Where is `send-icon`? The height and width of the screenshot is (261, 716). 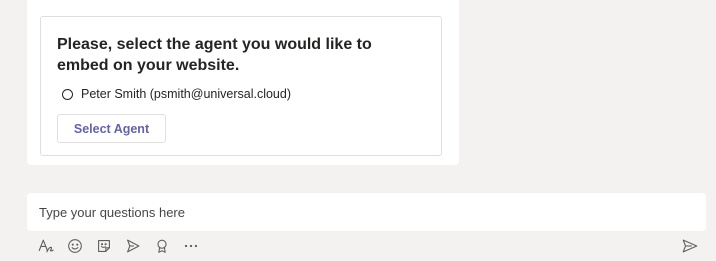
send-icon is located at coordinates (690, 246).